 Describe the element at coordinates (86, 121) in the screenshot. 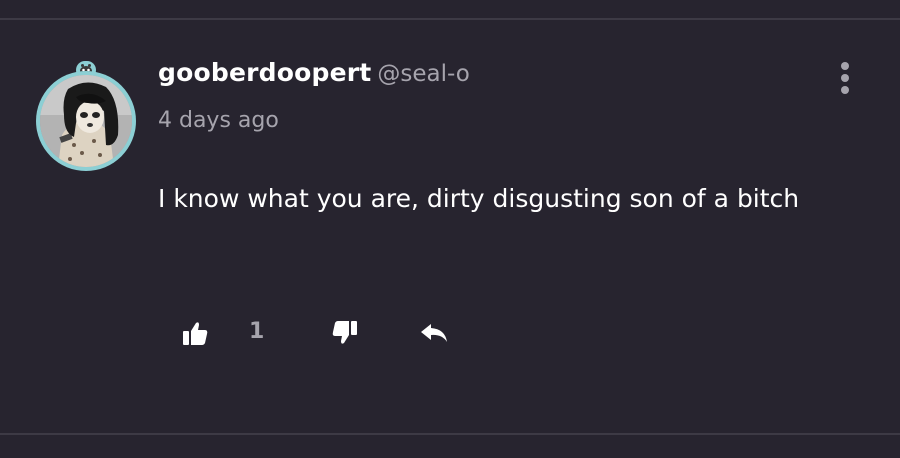

I see `avatar-image` at that location.